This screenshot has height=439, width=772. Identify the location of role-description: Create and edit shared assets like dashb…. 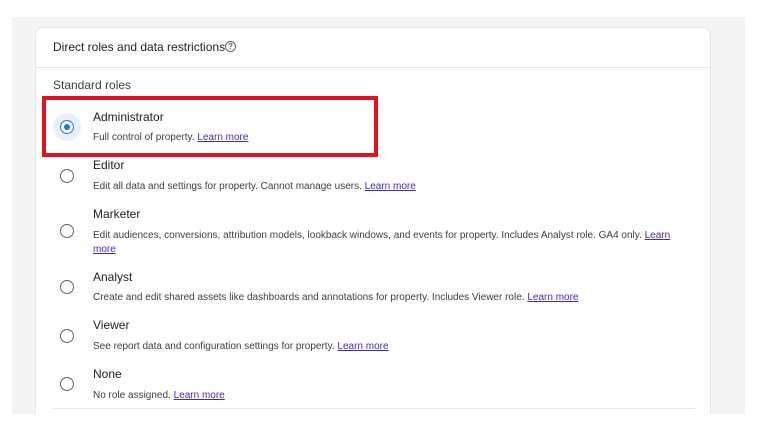
(388, 298).